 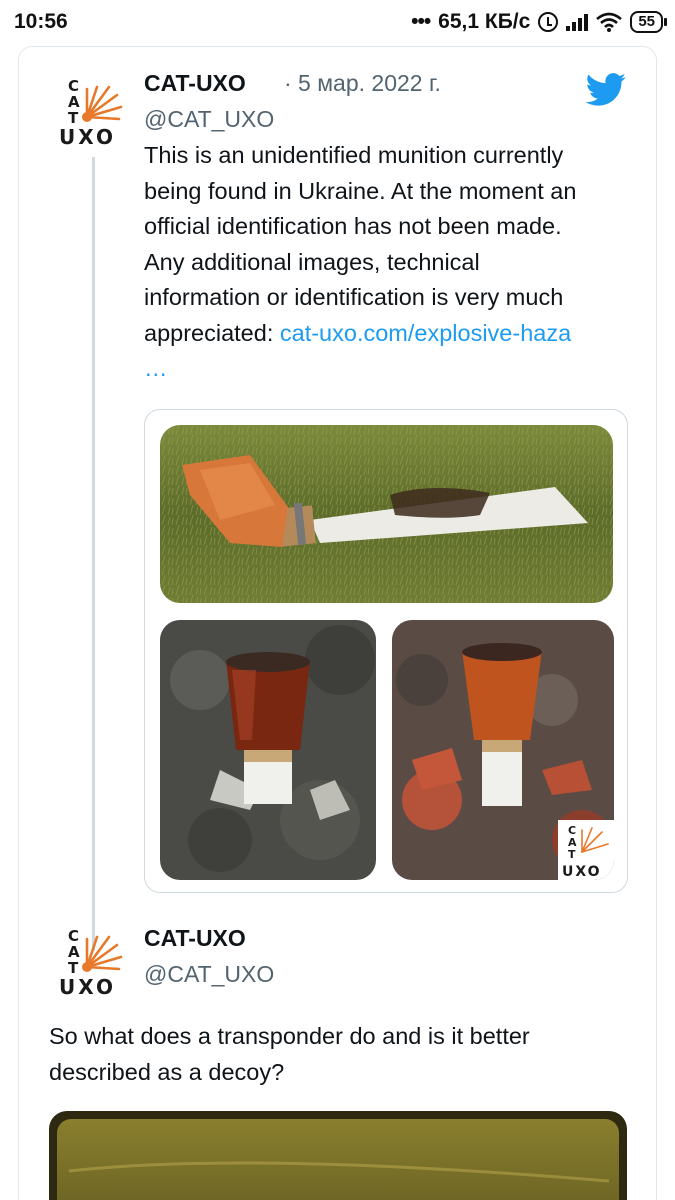 What do you see at coordinates (548, 22) in the screenshot?
I see `alarm-icon` at bounding box center [548, 22].